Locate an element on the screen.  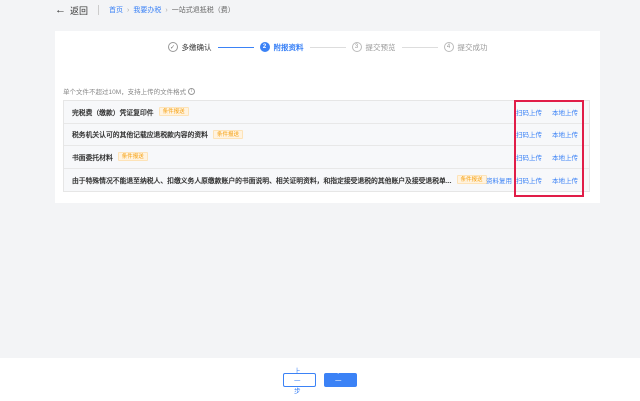
step-success: 4 提交成功 is located at coordinates (465, 47).